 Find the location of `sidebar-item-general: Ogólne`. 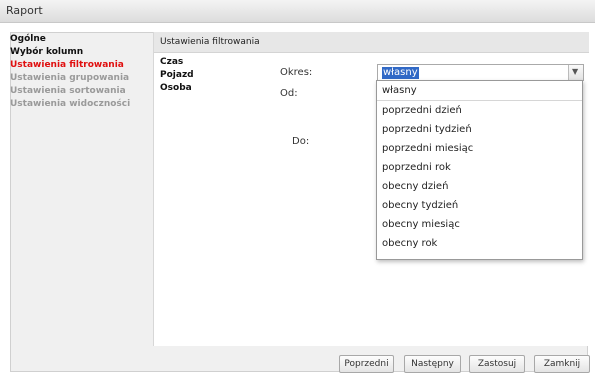

sidebar-item-general: Ogólne is located at coordinates (80, 39).